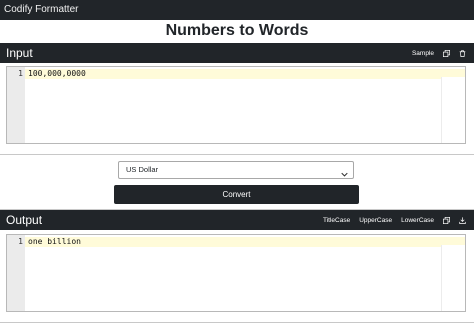 The height and width of the screenshot is (327, 474). Describe the element at coordinates (41, 9) in the screenshot. I see `app-title: Codify Formatter` at that location.